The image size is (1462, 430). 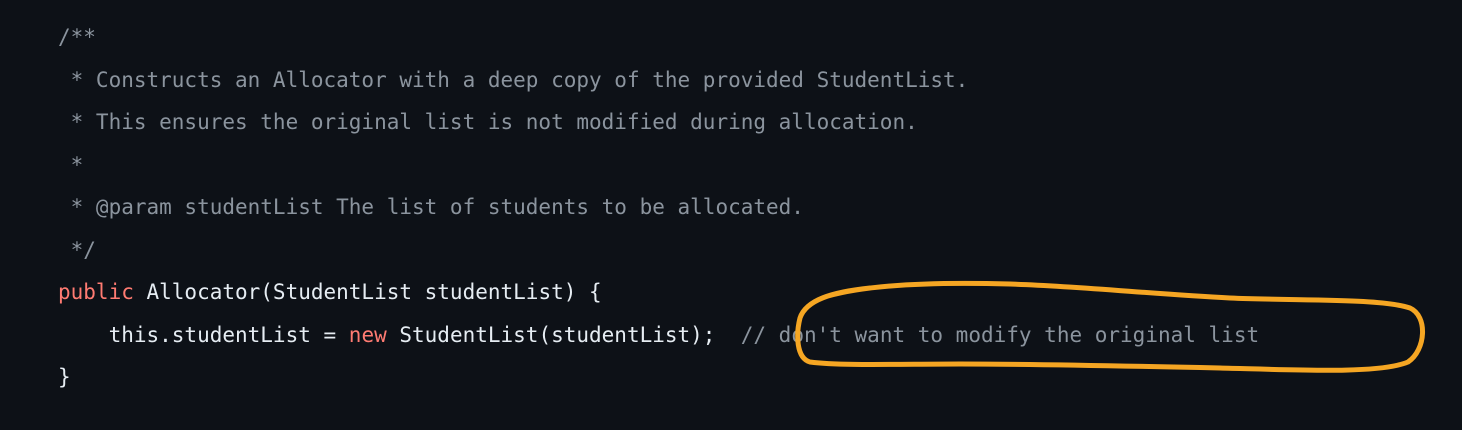 I want to click on code-token-plain: this.studentList =, so click(x=203, y=334).